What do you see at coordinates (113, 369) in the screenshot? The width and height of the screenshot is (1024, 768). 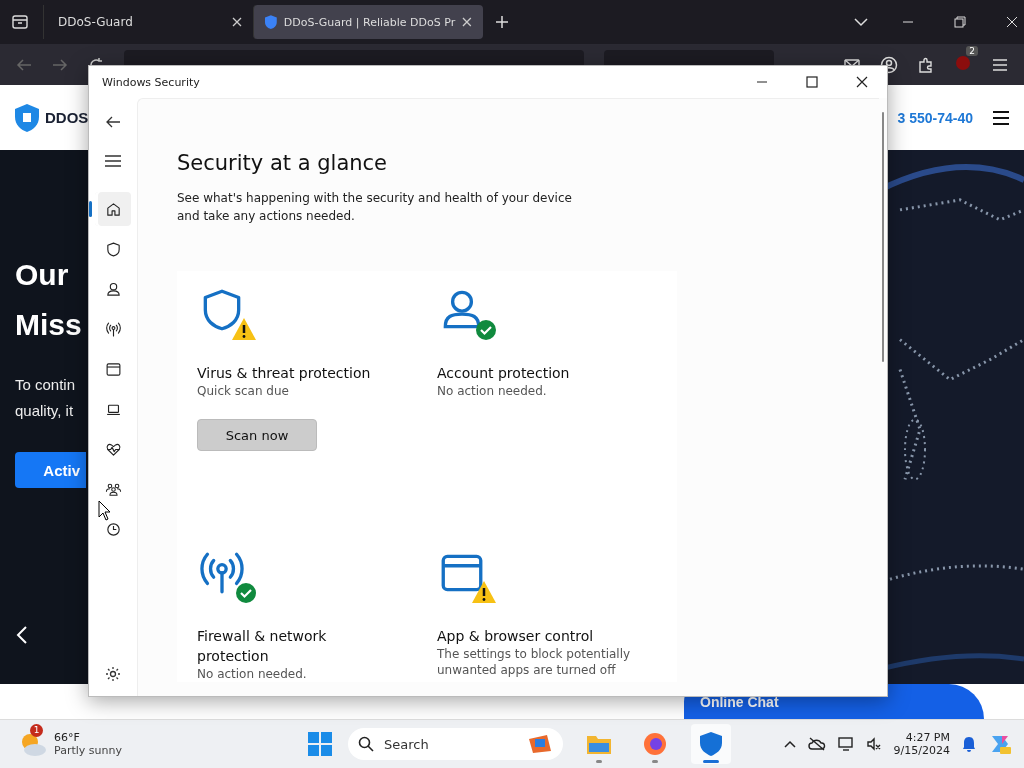 I see `browser-window-icon` at bounding box center [113, 369].